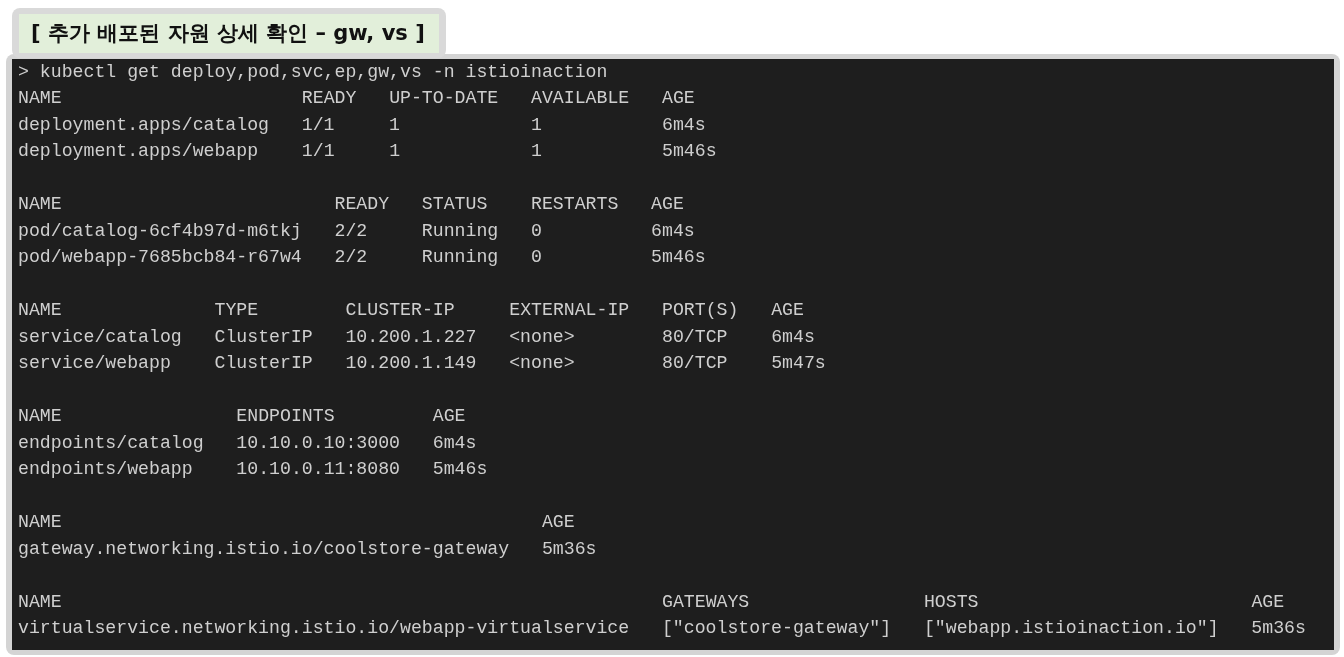 Image resolution: width=1344 pixels, height=657 pixels. Describe the element at coordinates (700, 310) in the screenshot. I see `column-header: PORT(S)` at that location.